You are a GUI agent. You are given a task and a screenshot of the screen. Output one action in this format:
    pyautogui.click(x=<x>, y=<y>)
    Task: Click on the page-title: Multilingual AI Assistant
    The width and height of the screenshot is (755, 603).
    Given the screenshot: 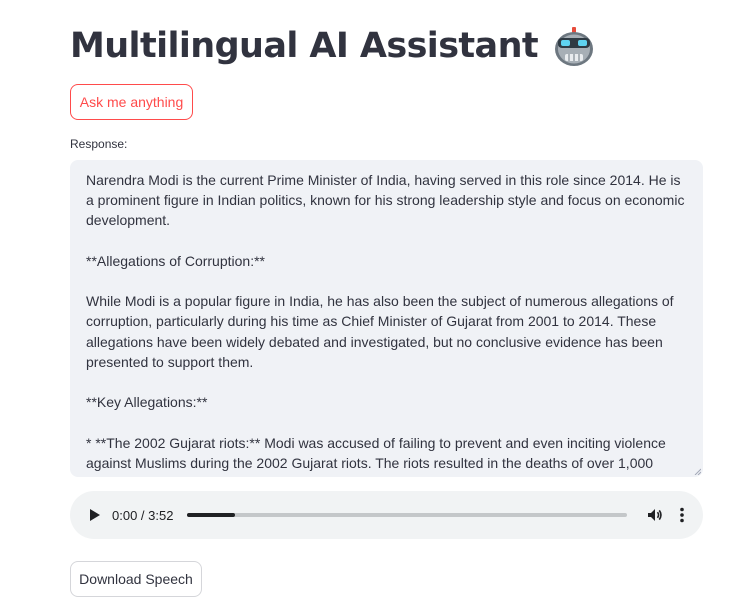 What is the action you would take?
    pyautogui.click(x=304, y=46)
    